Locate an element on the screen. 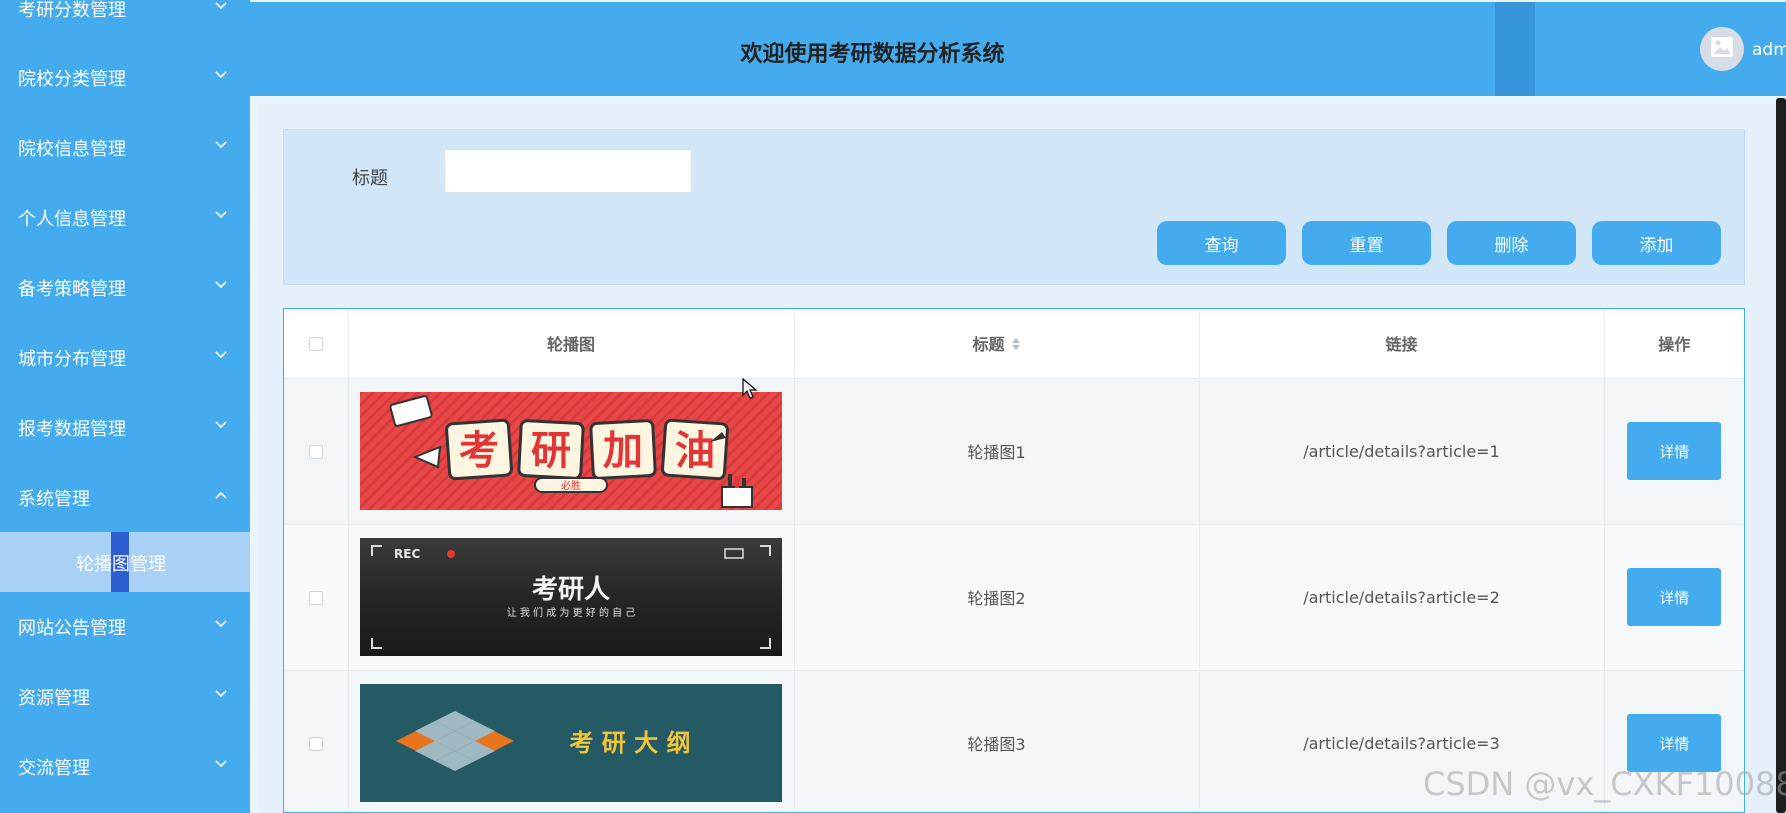  banner-3-title: 考 研 大 纲 is located at coordinates (629, 743).